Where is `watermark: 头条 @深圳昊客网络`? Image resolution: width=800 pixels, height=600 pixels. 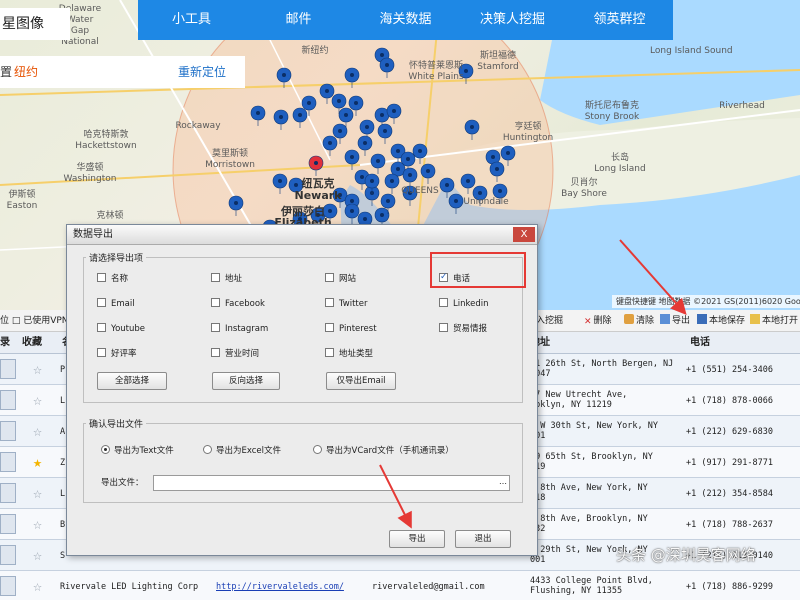 watermark: 头条 @深圳昊客网络 is located at coordinates (686, 555).